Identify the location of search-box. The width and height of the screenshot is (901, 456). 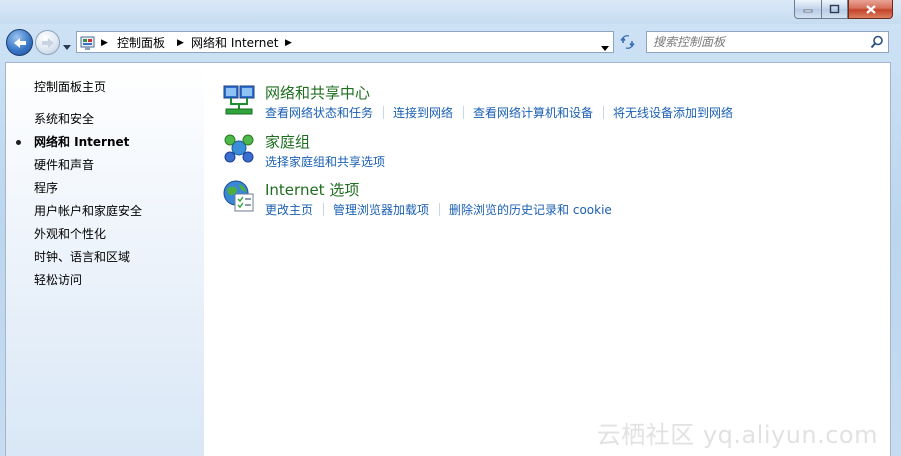
(767, 42).